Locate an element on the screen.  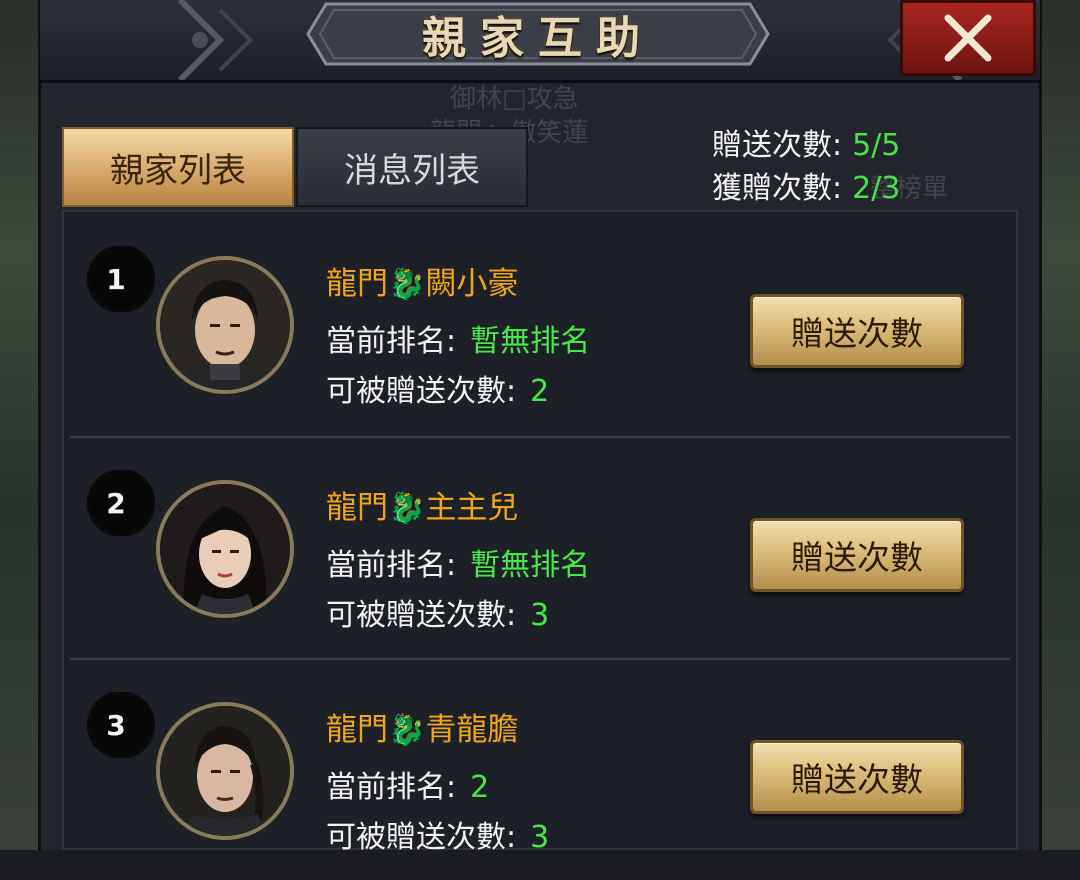
giftable-value: 2 is located at coordinates (540, 391).